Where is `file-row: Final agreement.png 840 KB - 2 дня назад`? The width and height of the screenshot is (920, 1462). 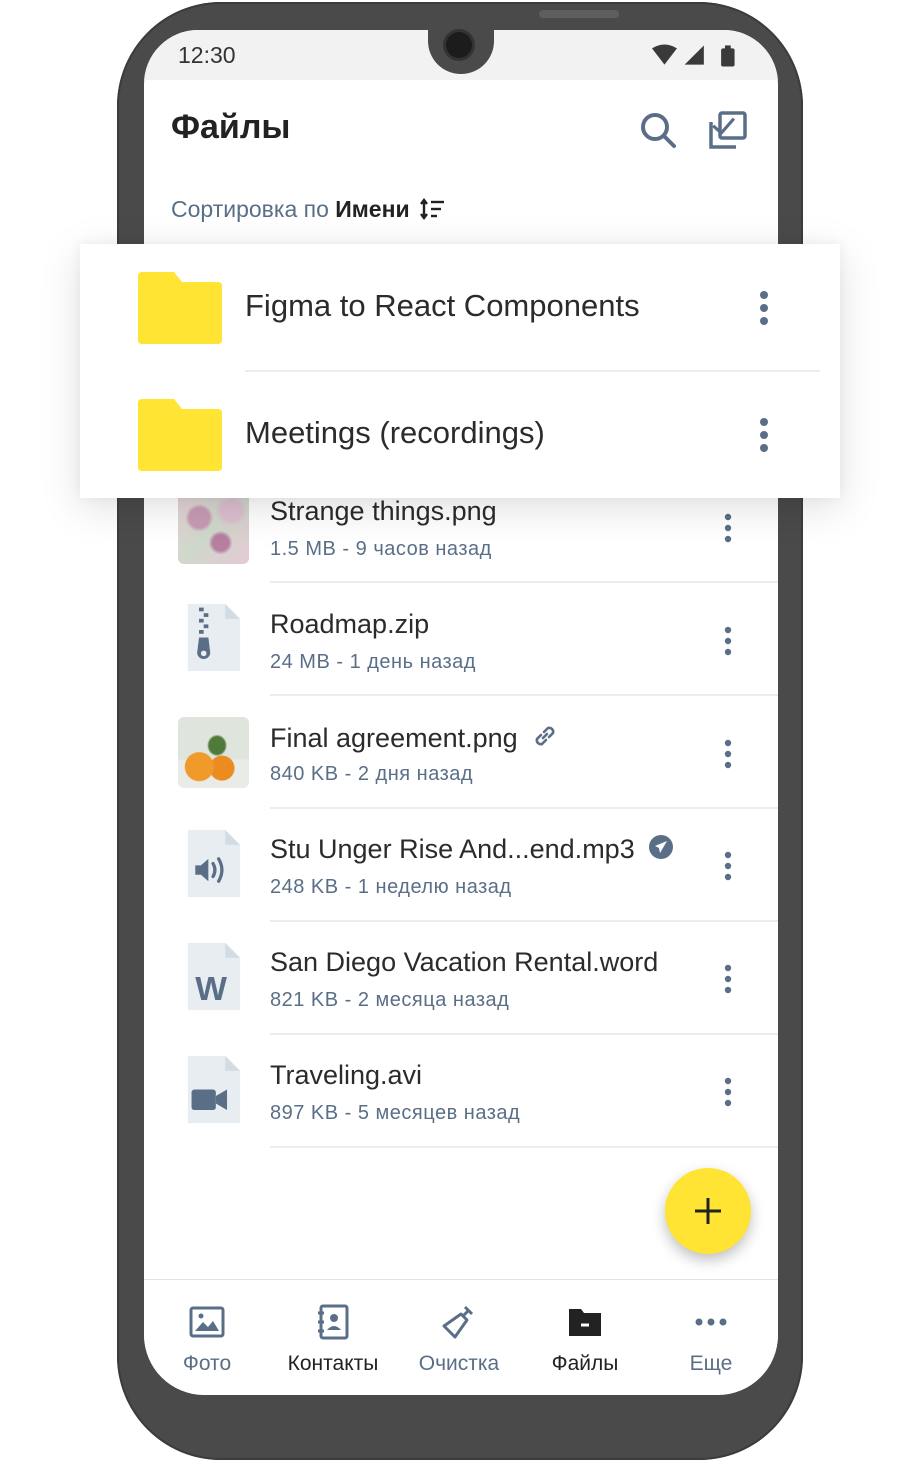
file-row: Final agreement.png 840 KB - 2 дня назад is located at coordinates (461, 773).